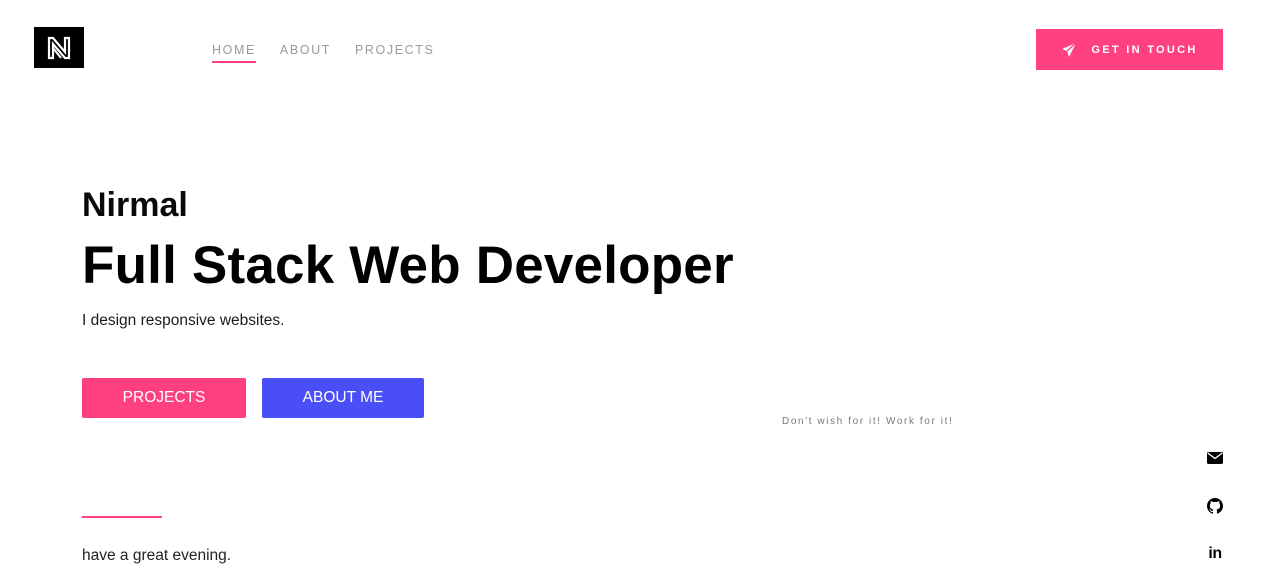  Describe the element at coordinates (343, 398) in the screenshot. I see `about-me-button: ABOUT ME` at that location.